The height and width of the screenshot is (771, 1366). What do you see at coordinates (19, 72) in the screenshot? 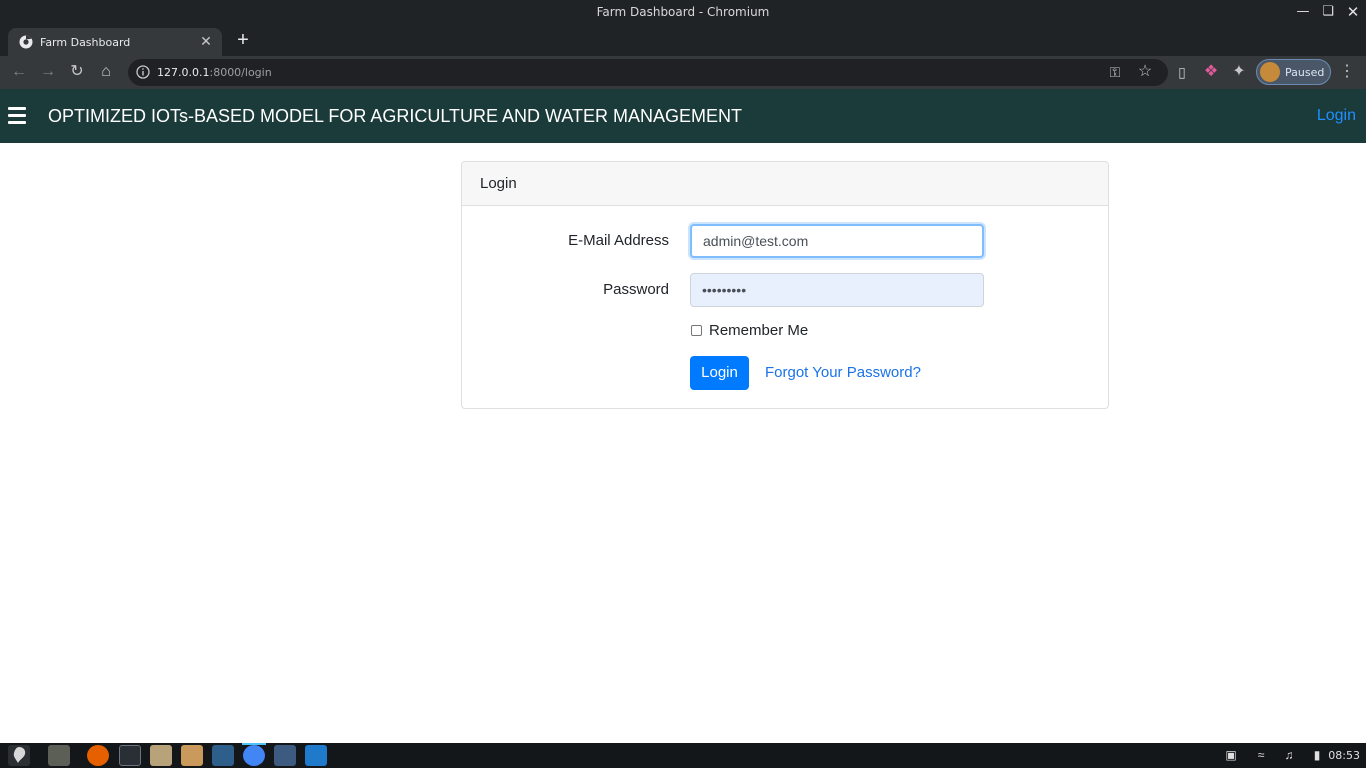
I see `back-icon: ←` at bounding box center [19, 72].